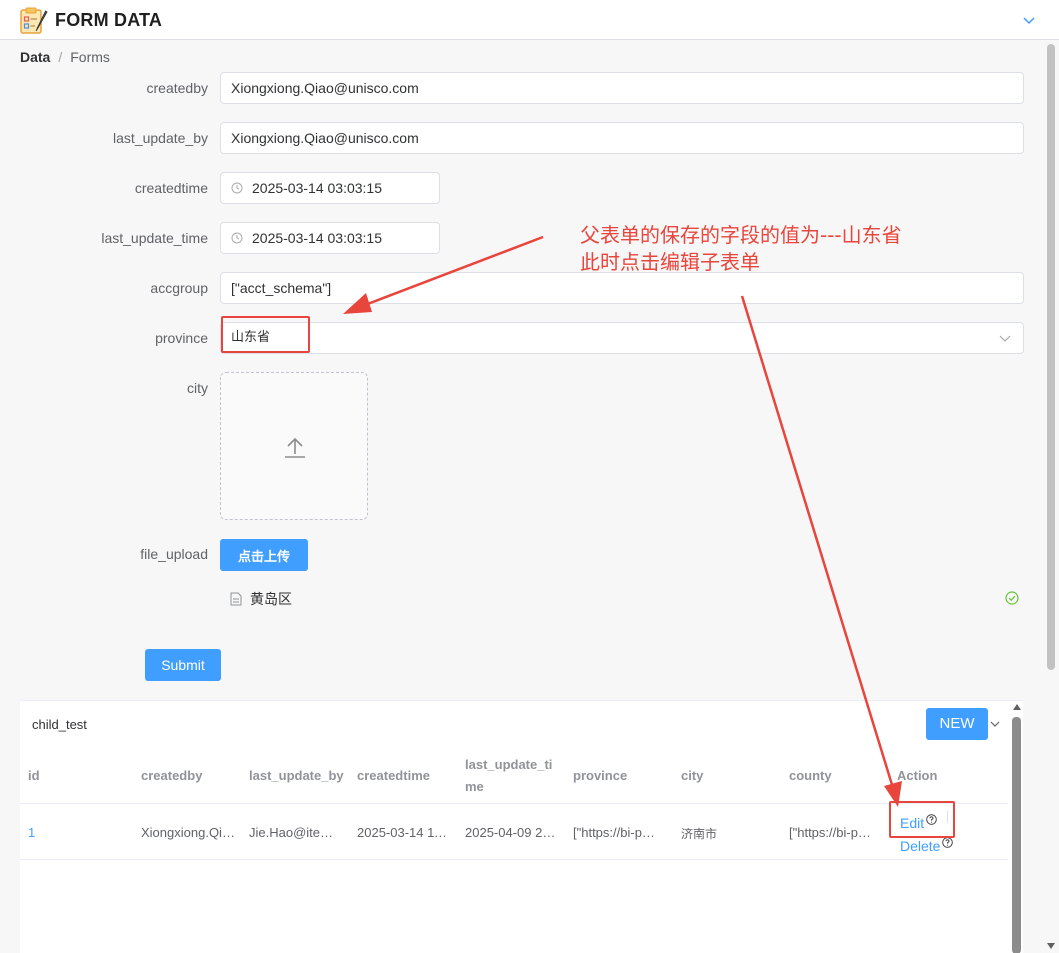 The width and height of the screenshot is (1059, 953). What do you see at coordinates (264, 555) in the screenshot?
I see `upload-button: 点击上传` at bounding box center [264, 555].